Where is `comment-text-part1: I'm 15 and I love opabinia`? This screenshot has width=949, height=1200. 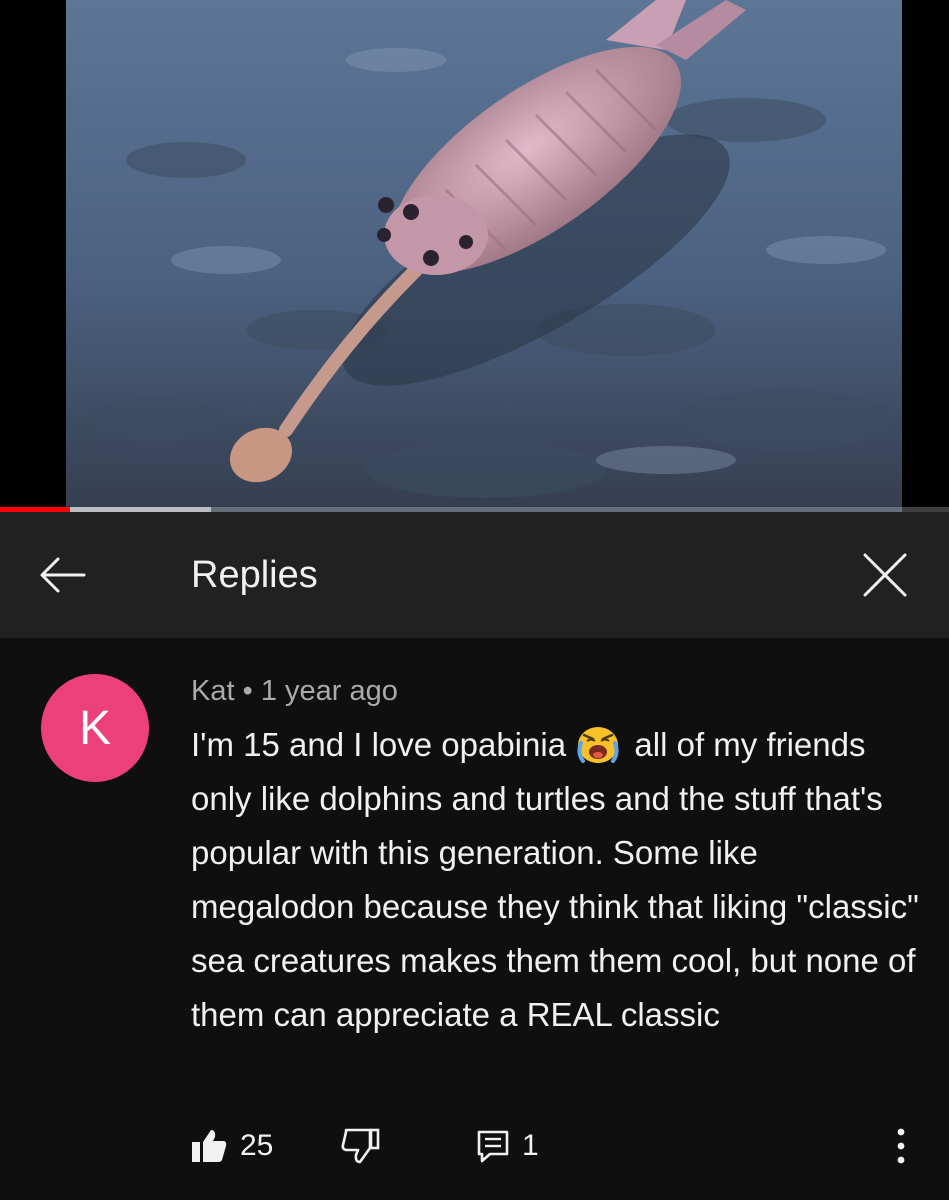
comment-text-part1: I'm 15 and I love opabinia is located at coordinates (379, 744).